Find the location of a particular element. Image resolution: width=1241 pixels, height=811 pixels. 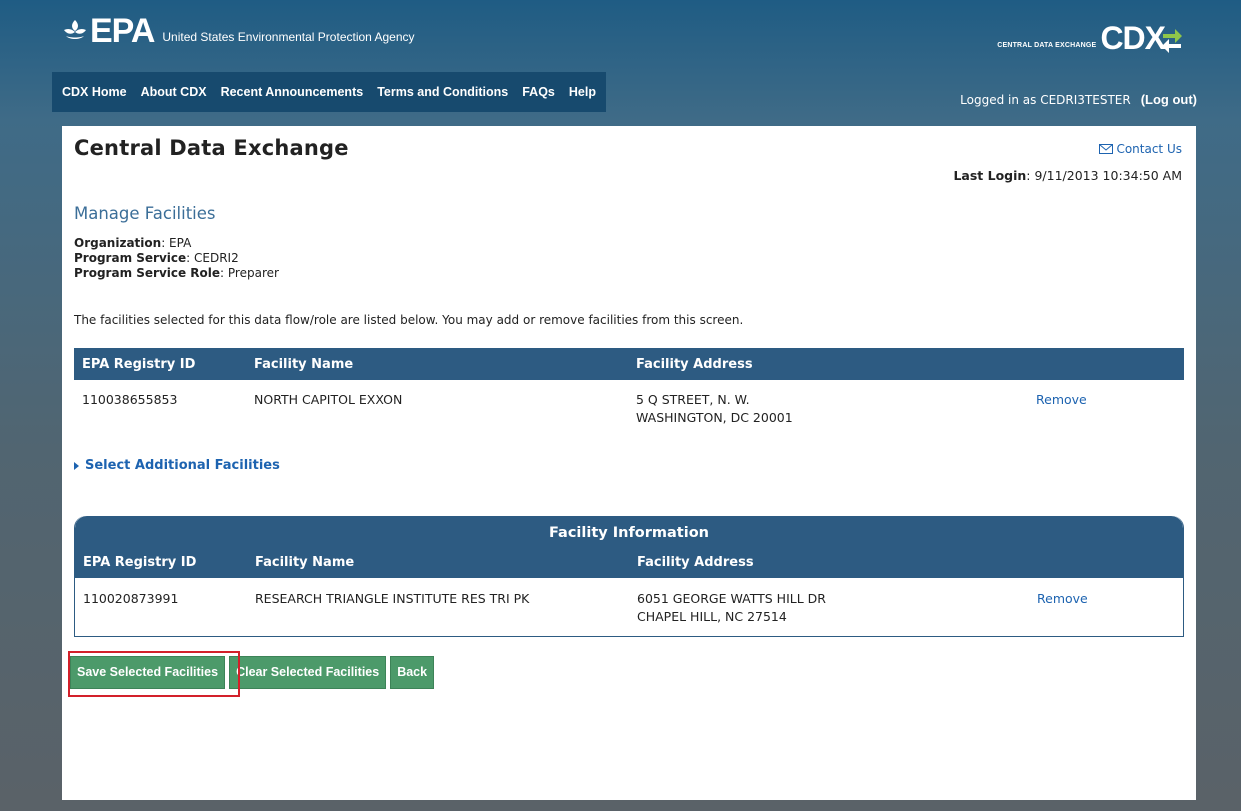

program-role-line: Program Service Role: Preparer is located at coordinates (176, 273).